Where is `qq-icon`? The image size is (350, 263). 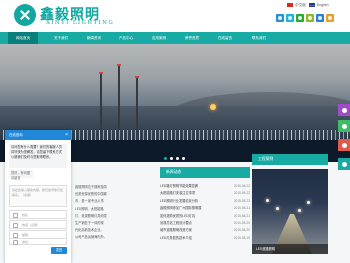
qq-icon is located at coordinates (344, 126).